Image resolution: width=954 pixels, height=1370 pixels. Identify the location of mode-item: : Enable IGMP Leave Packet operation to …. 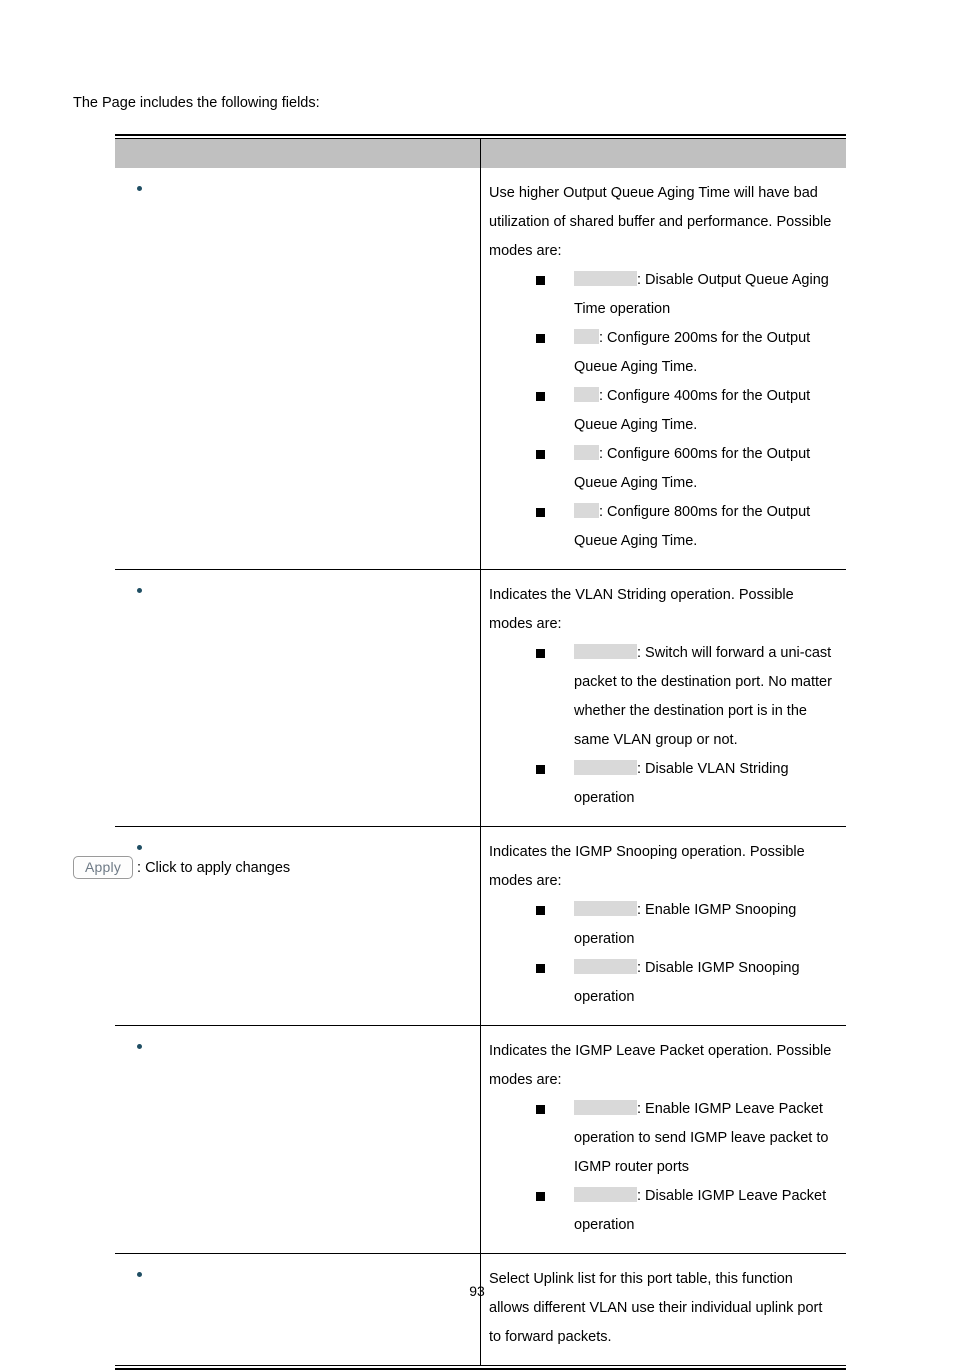
(686, 1138).